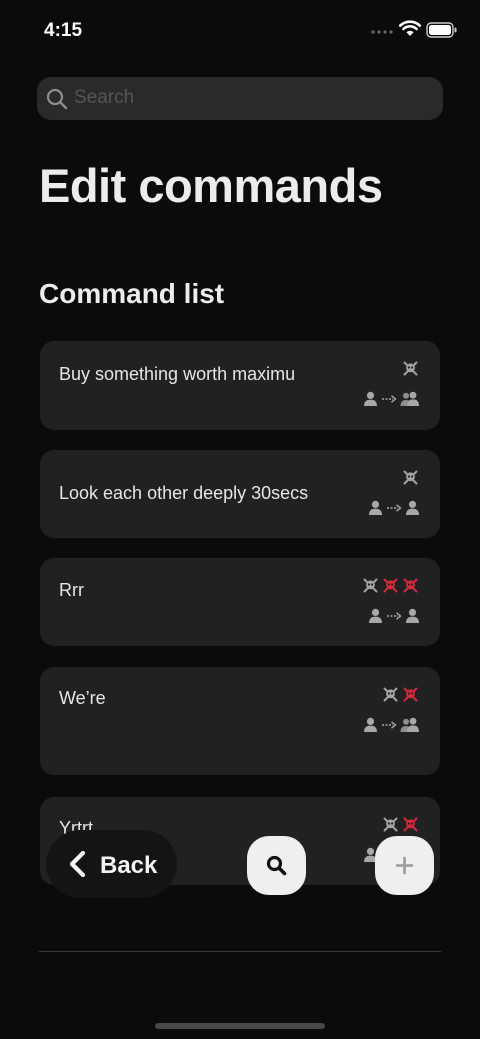  What do you see at coordinates (240, 721) in the screenshot?
I see `command-card: We’re` at bounding box center [240, 721].